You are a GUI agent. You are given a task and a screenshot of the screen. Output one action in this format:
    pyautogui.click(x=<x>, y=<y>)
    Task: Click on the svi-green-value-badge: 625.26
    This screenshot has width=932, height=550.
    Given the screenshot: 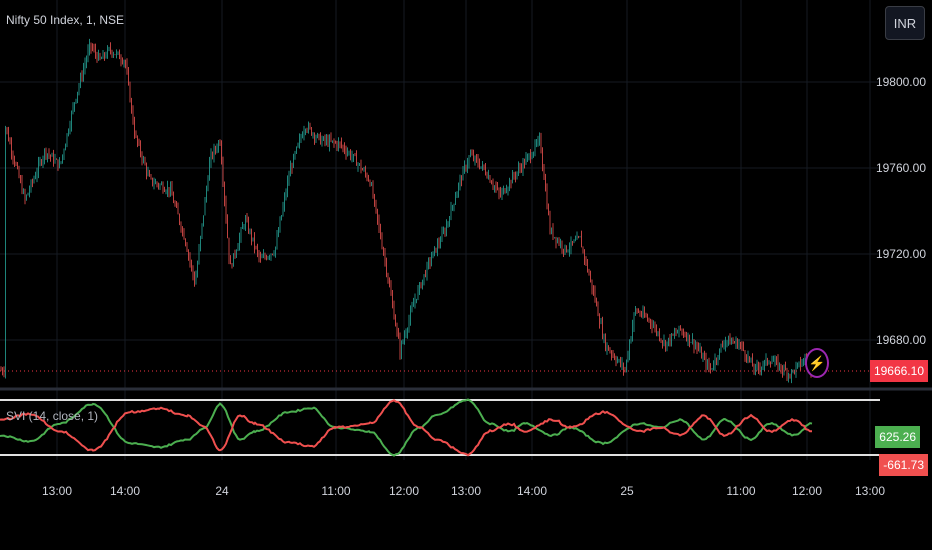 What is the action you would take?
    pyautogui.click(x=897, y=437)
    